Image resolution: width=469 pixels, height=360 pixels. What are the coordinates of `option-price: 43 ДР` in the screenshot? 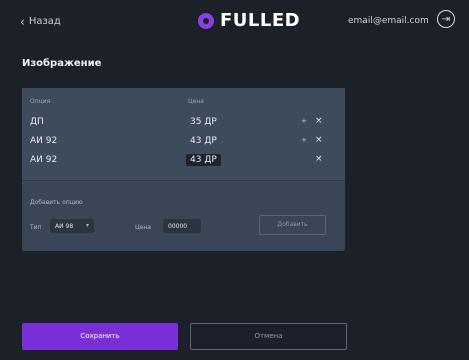 It's located at (203, 141).